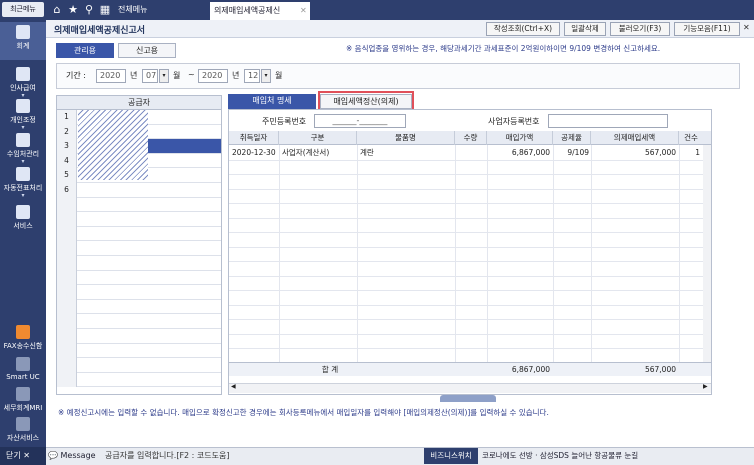 Image resolution: width=754 pixels, height=465 pixels. What do you see at coordinates (23, 221) in the screenshot?
I see `sidebar-item-service: 서비스` at bounding box center [23, 221].